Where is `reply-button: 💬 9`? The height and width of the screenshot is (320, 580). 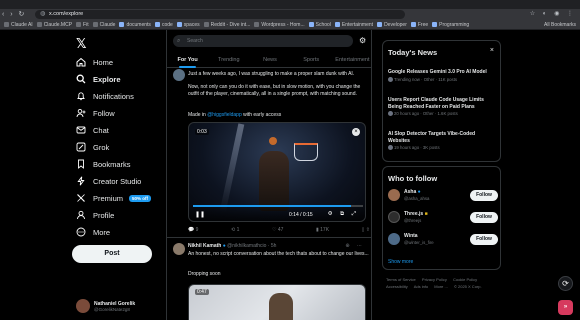 reply-button: 💬 9 is located at coordinates (193, 230).